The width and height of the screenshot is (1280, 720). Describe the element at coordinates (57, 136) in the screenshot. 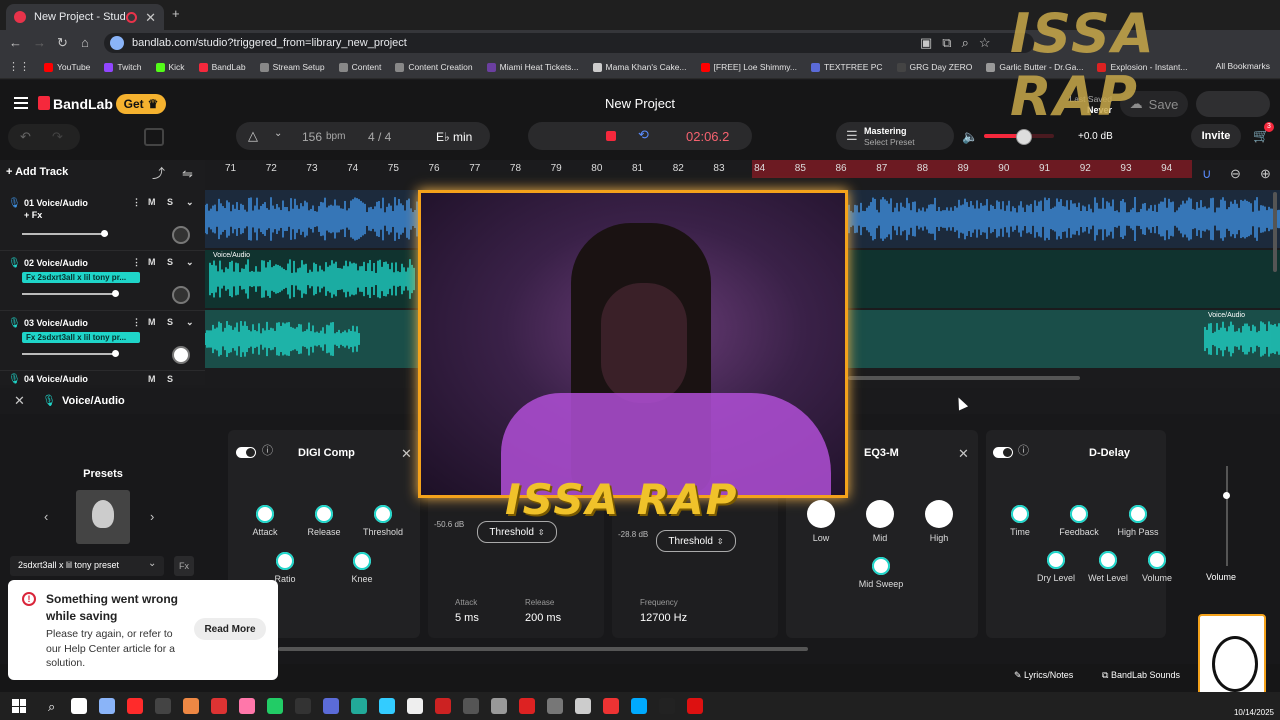

I see `redo-icon: ↷` at that location.